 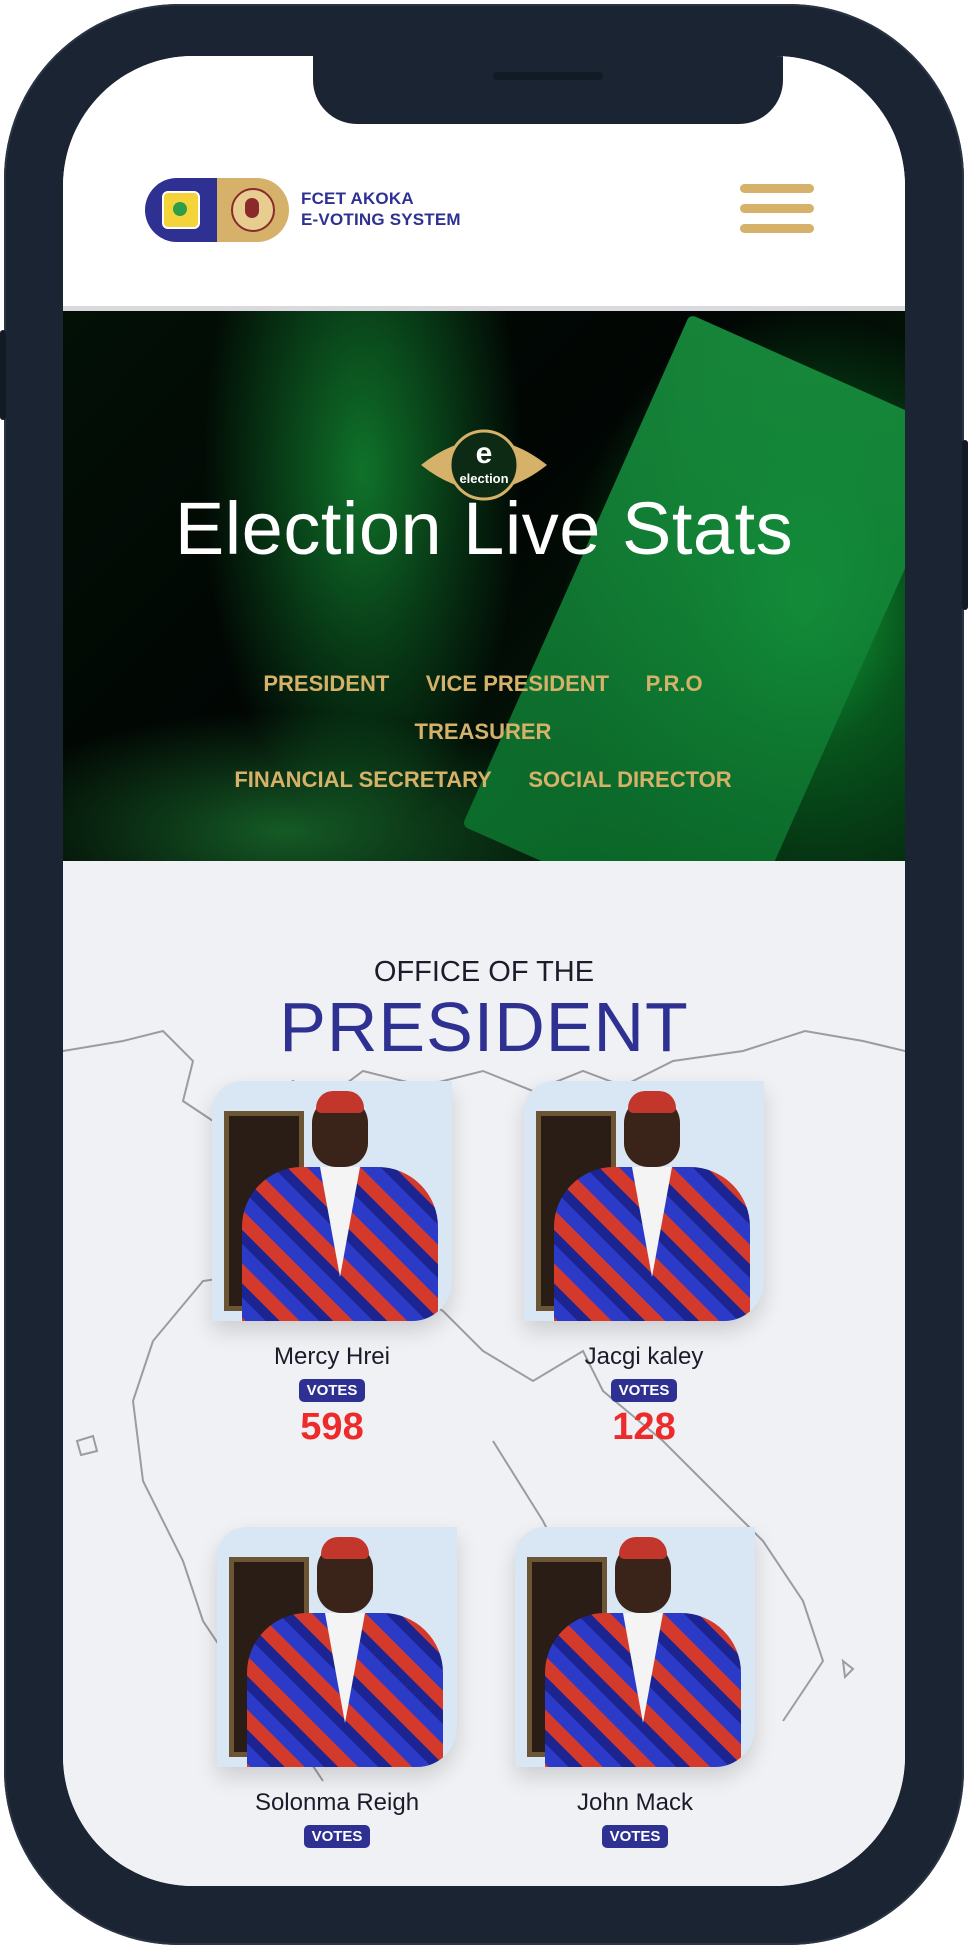 What do you see at coordinates (381, 219) in the screenshot?
I see `brand-line-2: E-VOTING SYSTEM` at bounding box center [381, 219].